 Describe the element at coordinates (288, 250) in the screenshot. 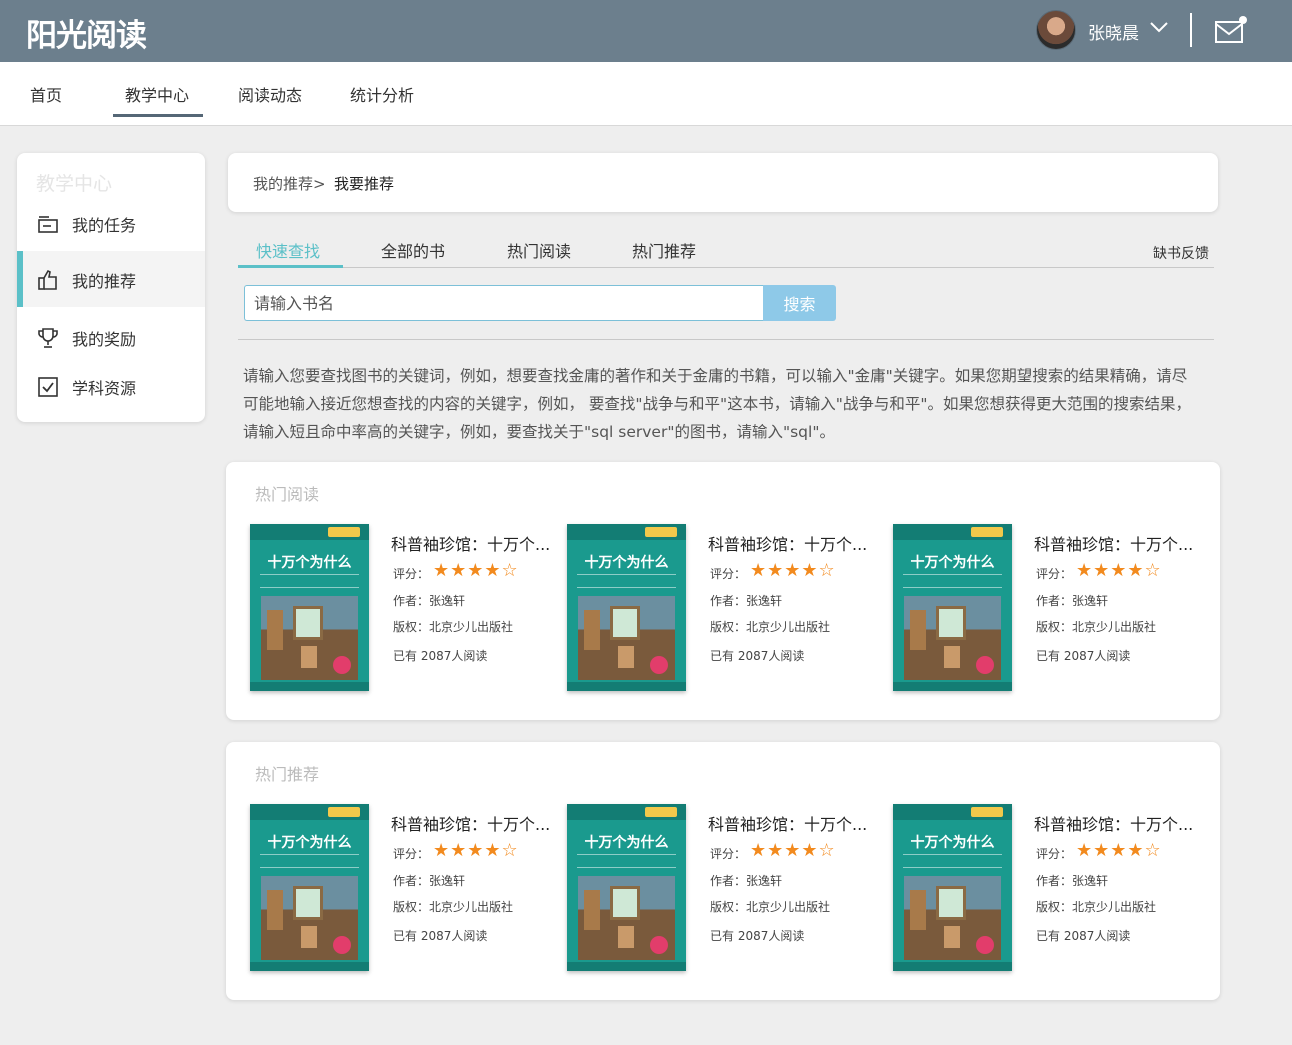

I see `tab-quick-search: 快速查找` at that location.